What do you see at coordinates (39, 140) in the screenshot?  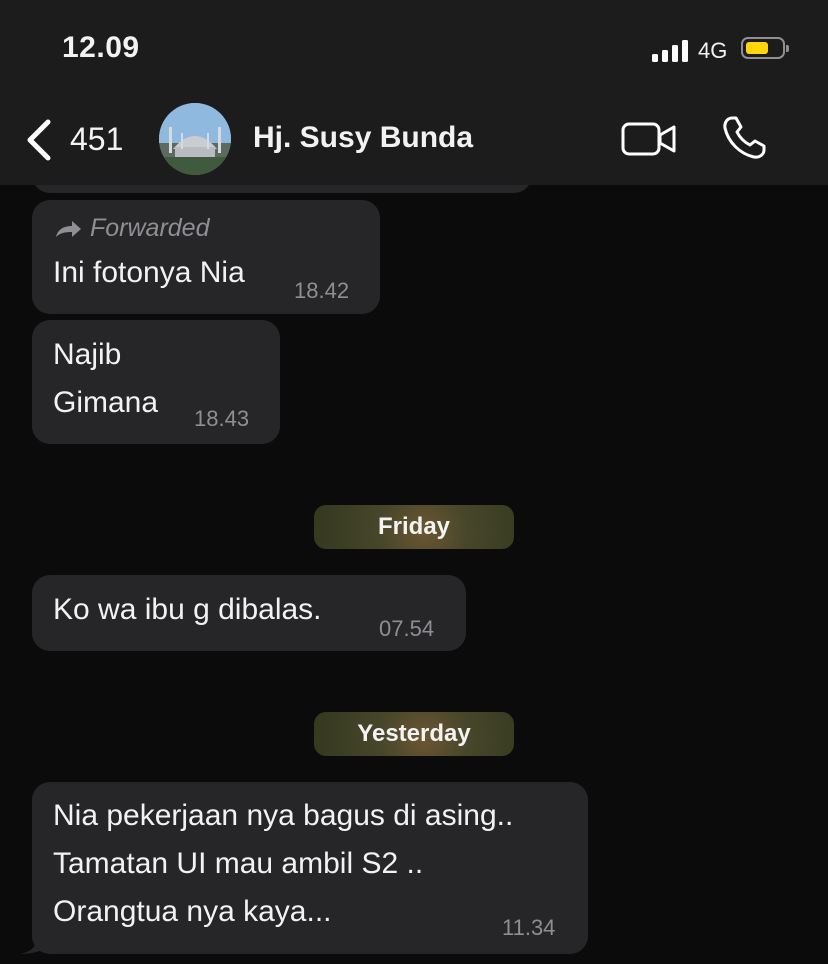 I see `chevron-left-icon` at bounding box center [39, 140].